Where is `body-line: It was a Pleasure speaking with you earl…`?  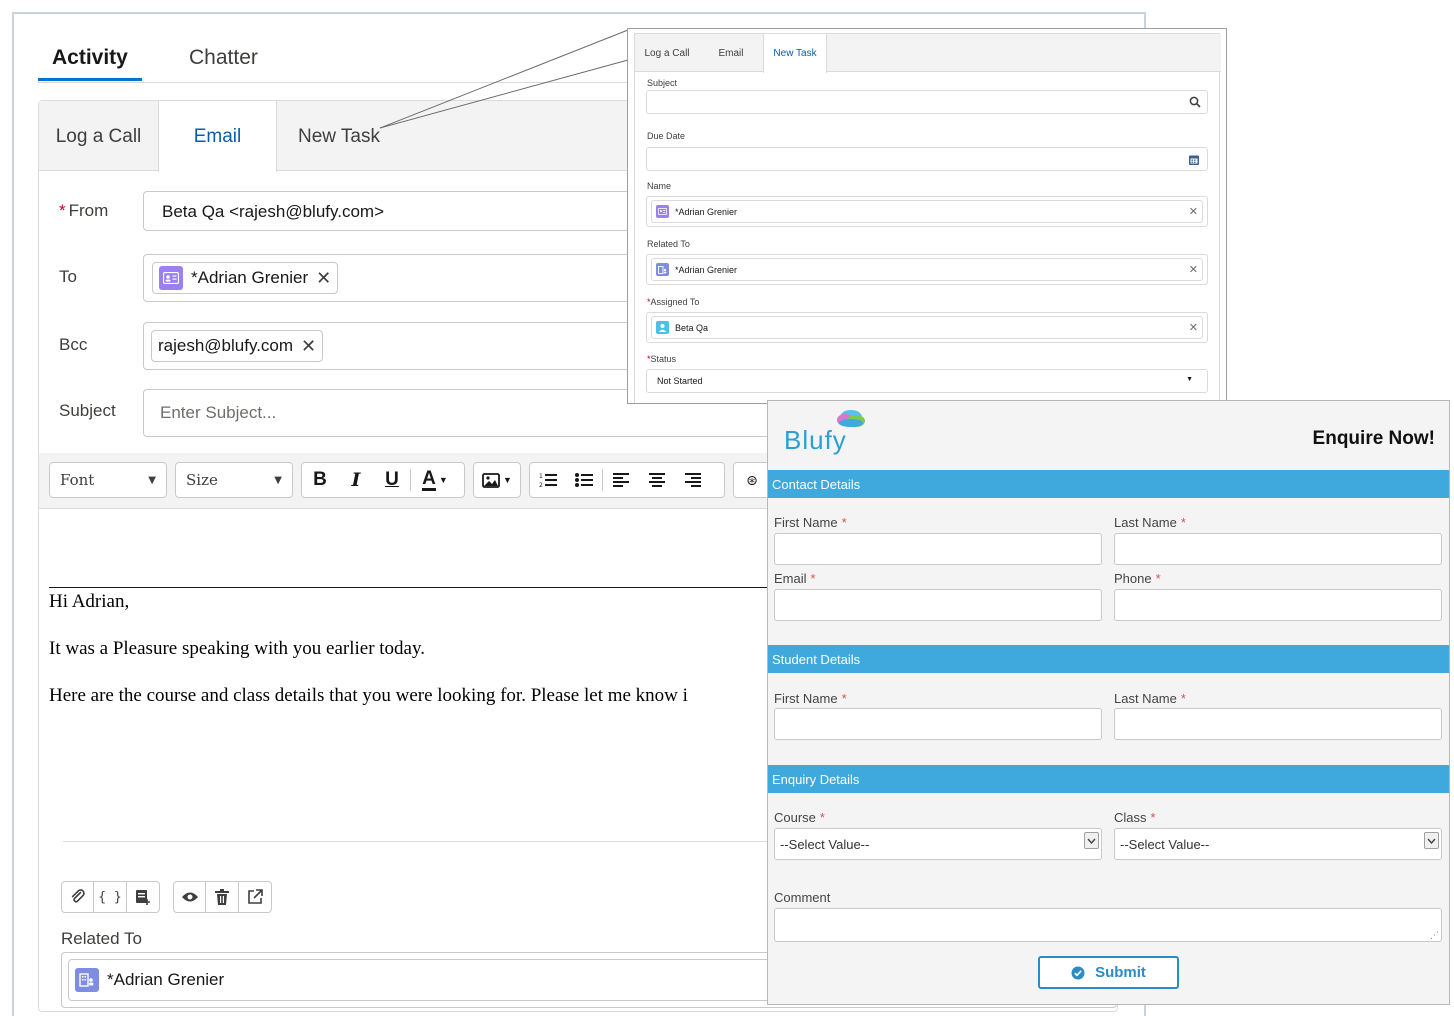
body-line: It was a Pleasure speaking with you earl… is located at coordinates (237, 648).